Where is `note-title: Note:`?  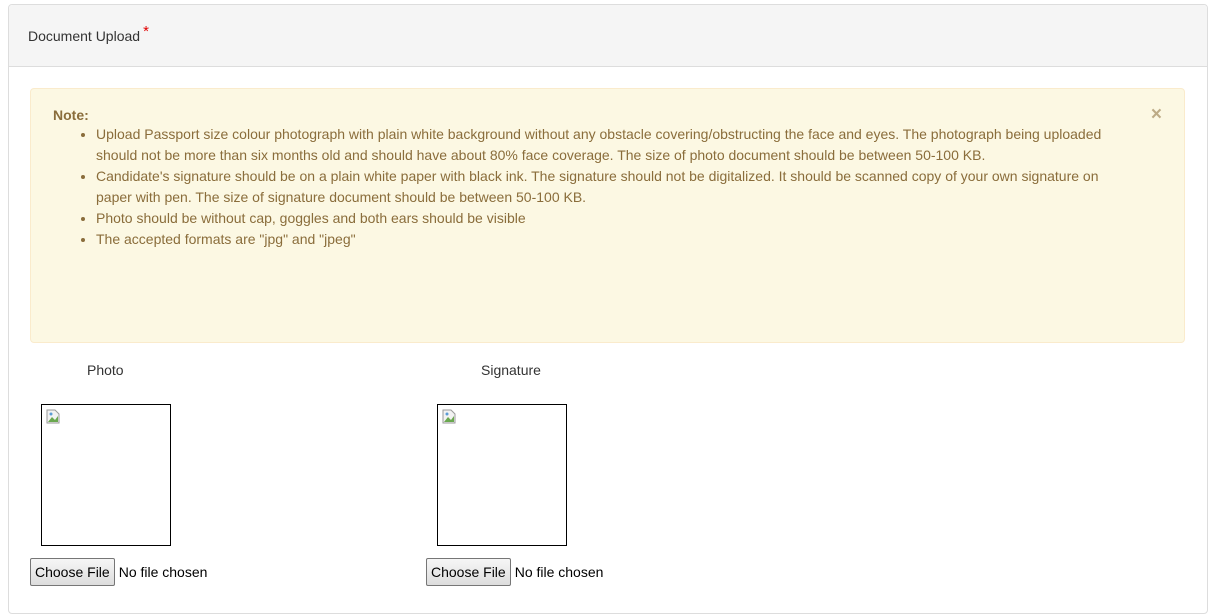 note-title: Note: is located at coordinates (71, 115).